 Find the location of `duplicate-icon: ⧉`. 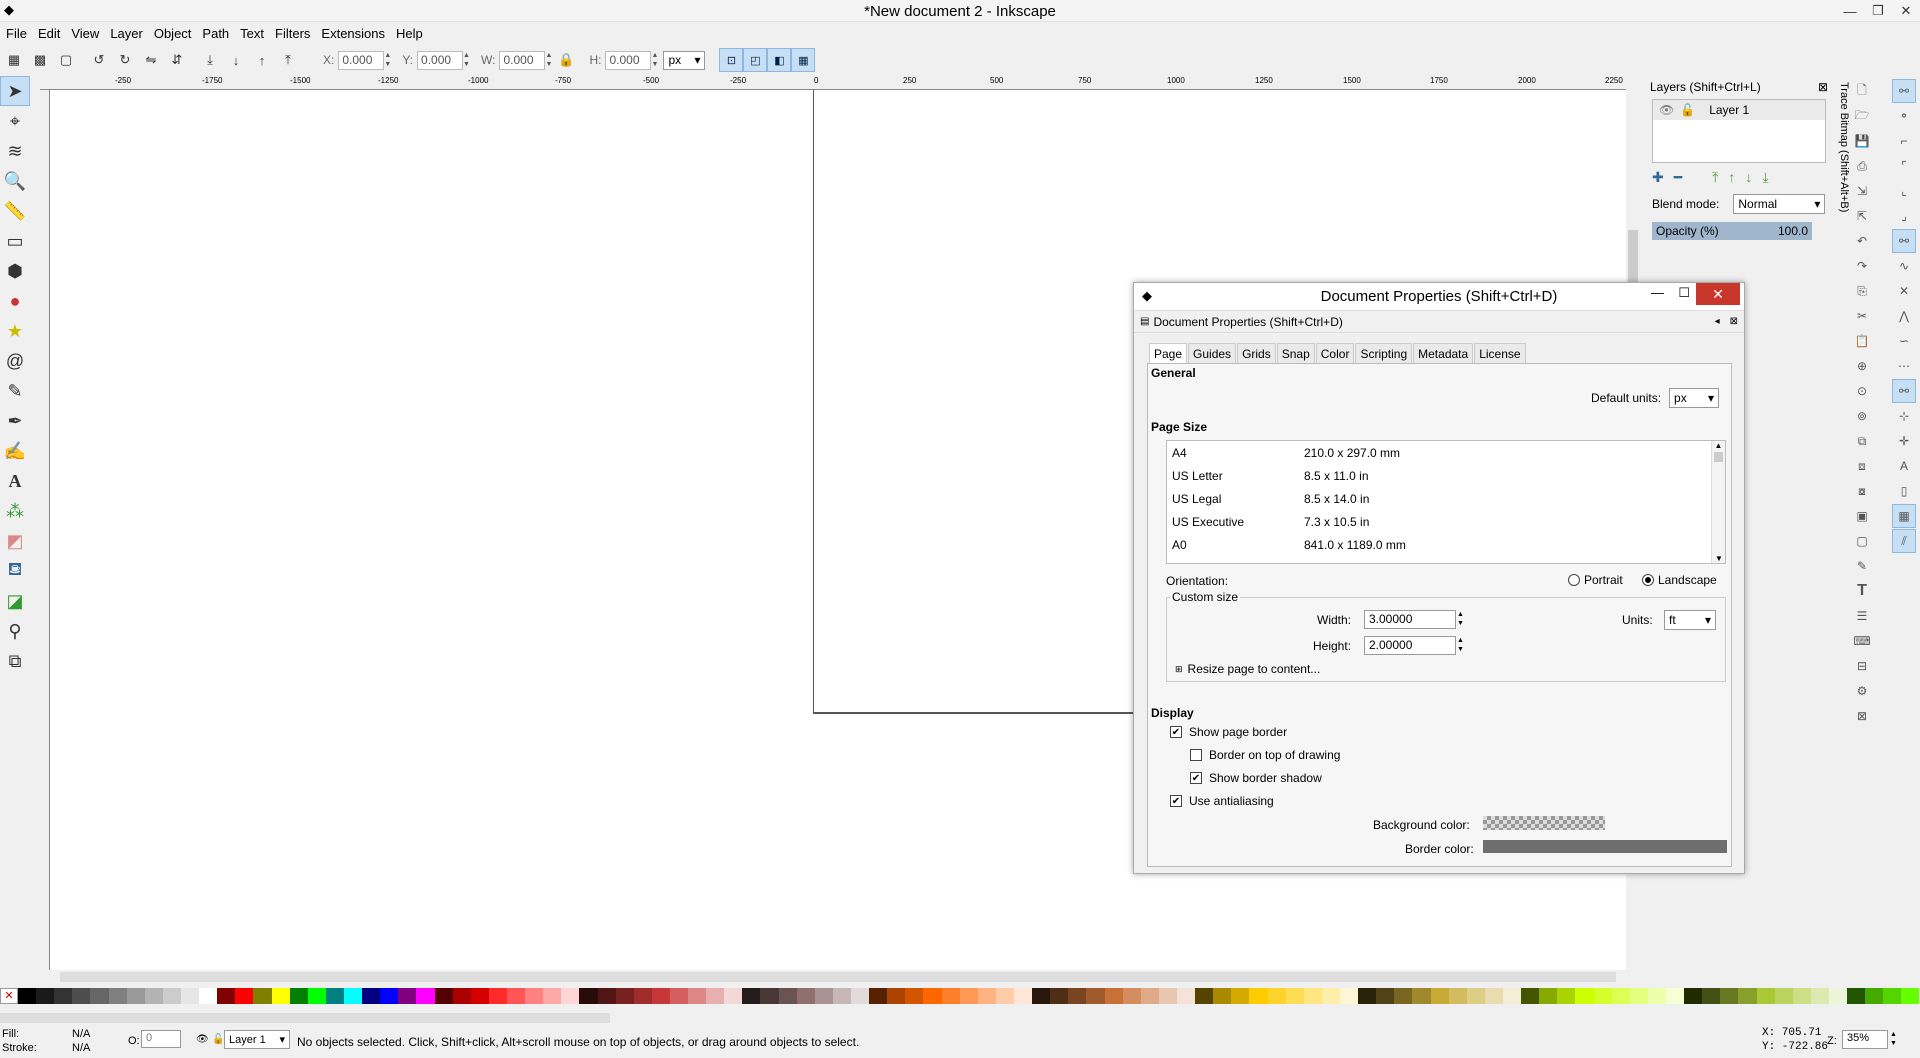

duplicate-icon: ⧉ is located at coordinates (1862, 441).